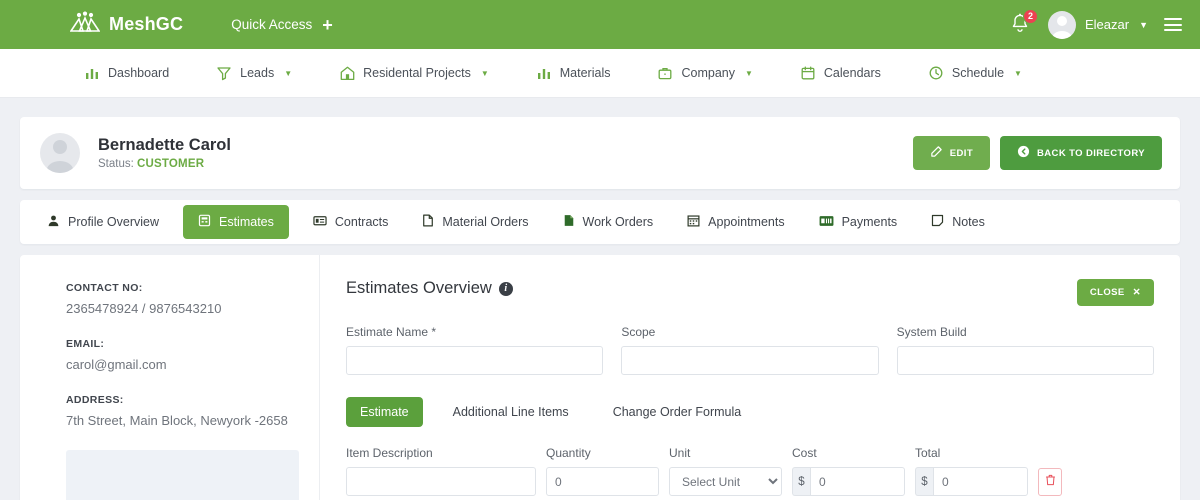 Image resolution: width=1200 pixels, height=500 pixels. I want to click on tab-notes: Notes, so click(958, 222).